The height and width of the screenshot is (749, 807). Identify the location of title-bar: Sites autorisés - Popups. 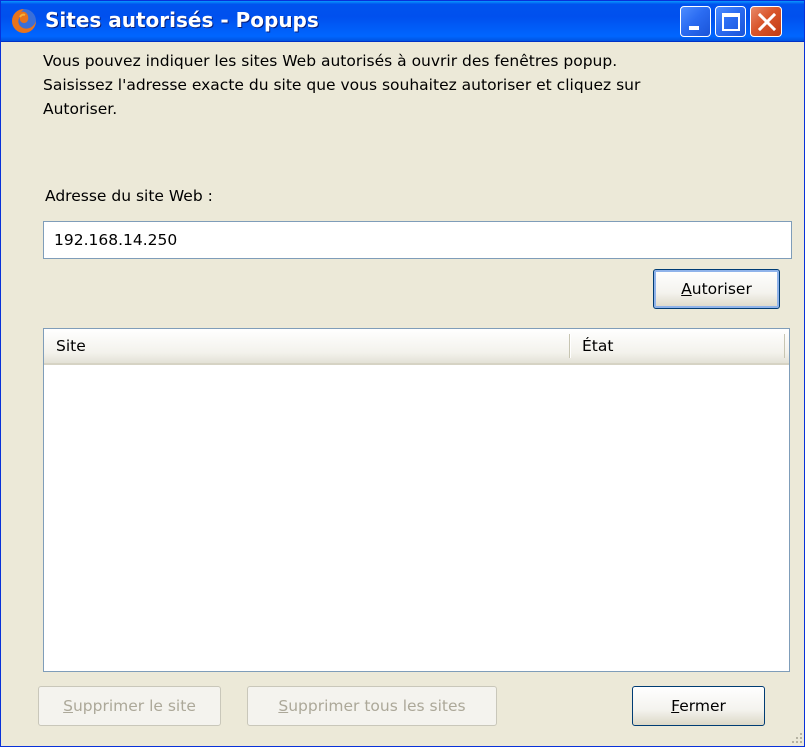
(402, 21).